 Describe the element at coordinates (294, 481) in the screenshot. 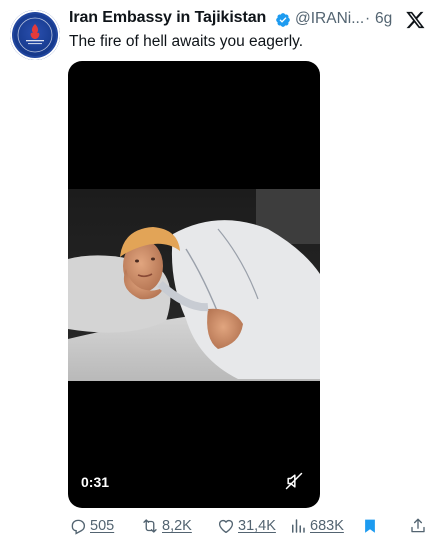

I see `mute-icon` at that location.